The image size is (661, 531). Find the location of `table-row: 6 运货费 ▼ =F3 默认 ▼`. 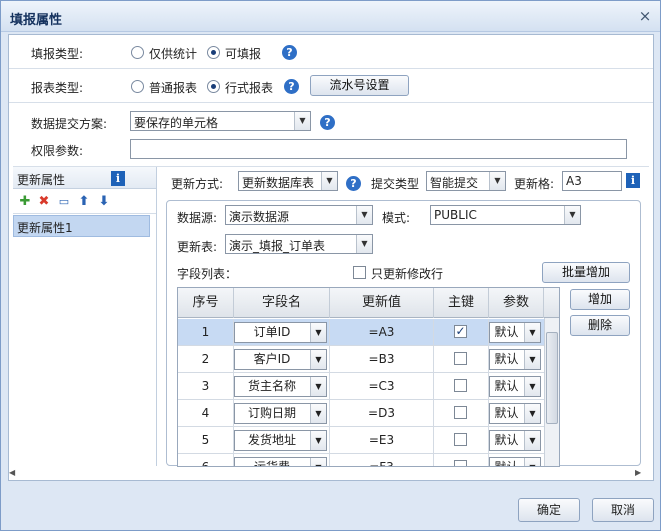

table-row: 6 运货费 ▼ =F3 默认 ▼ is located at coordinates (361, 460).